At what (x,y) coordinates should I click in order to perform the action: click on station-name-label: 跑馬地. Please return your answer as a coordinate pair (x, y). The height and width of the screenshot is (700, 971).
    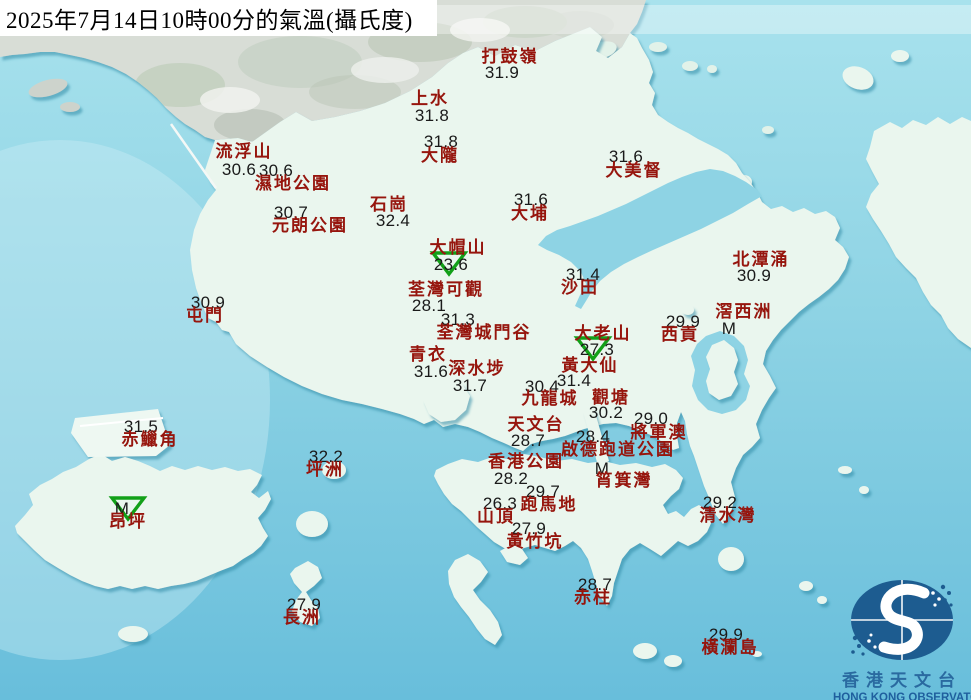
    Looking at the image, I should click on (549, 504).